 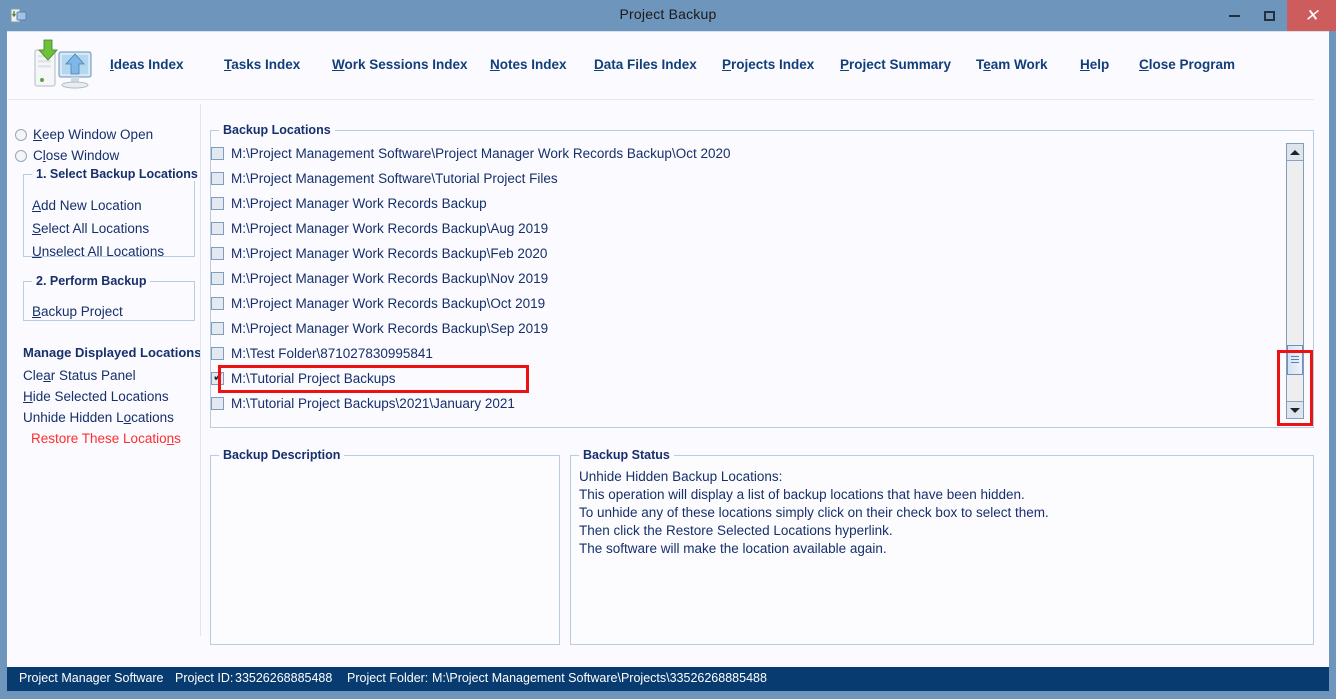 I want to click on nav-item-tasks-index: Tasks Index, so click(x=262, y=64).